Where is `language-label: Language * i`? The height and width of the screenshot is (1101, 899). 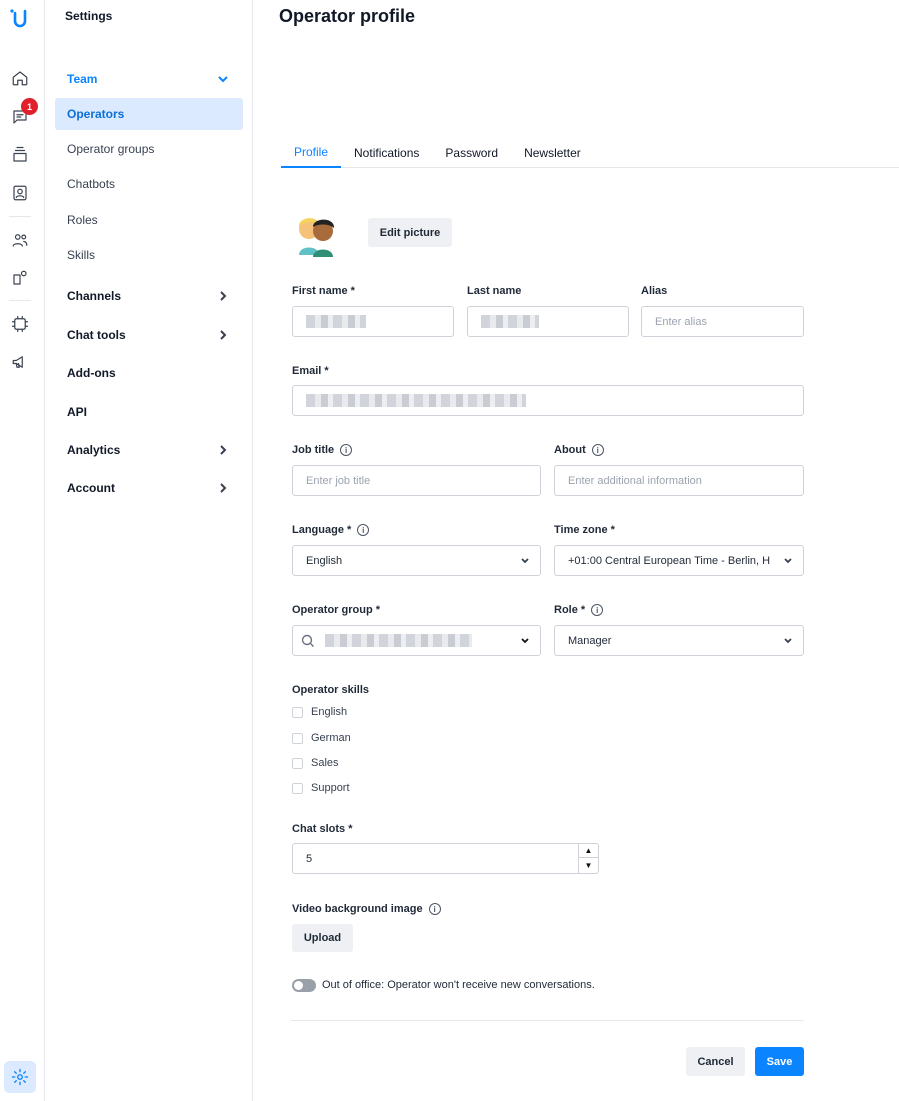
language-label: Language * i is located at coordinates (331, 530).